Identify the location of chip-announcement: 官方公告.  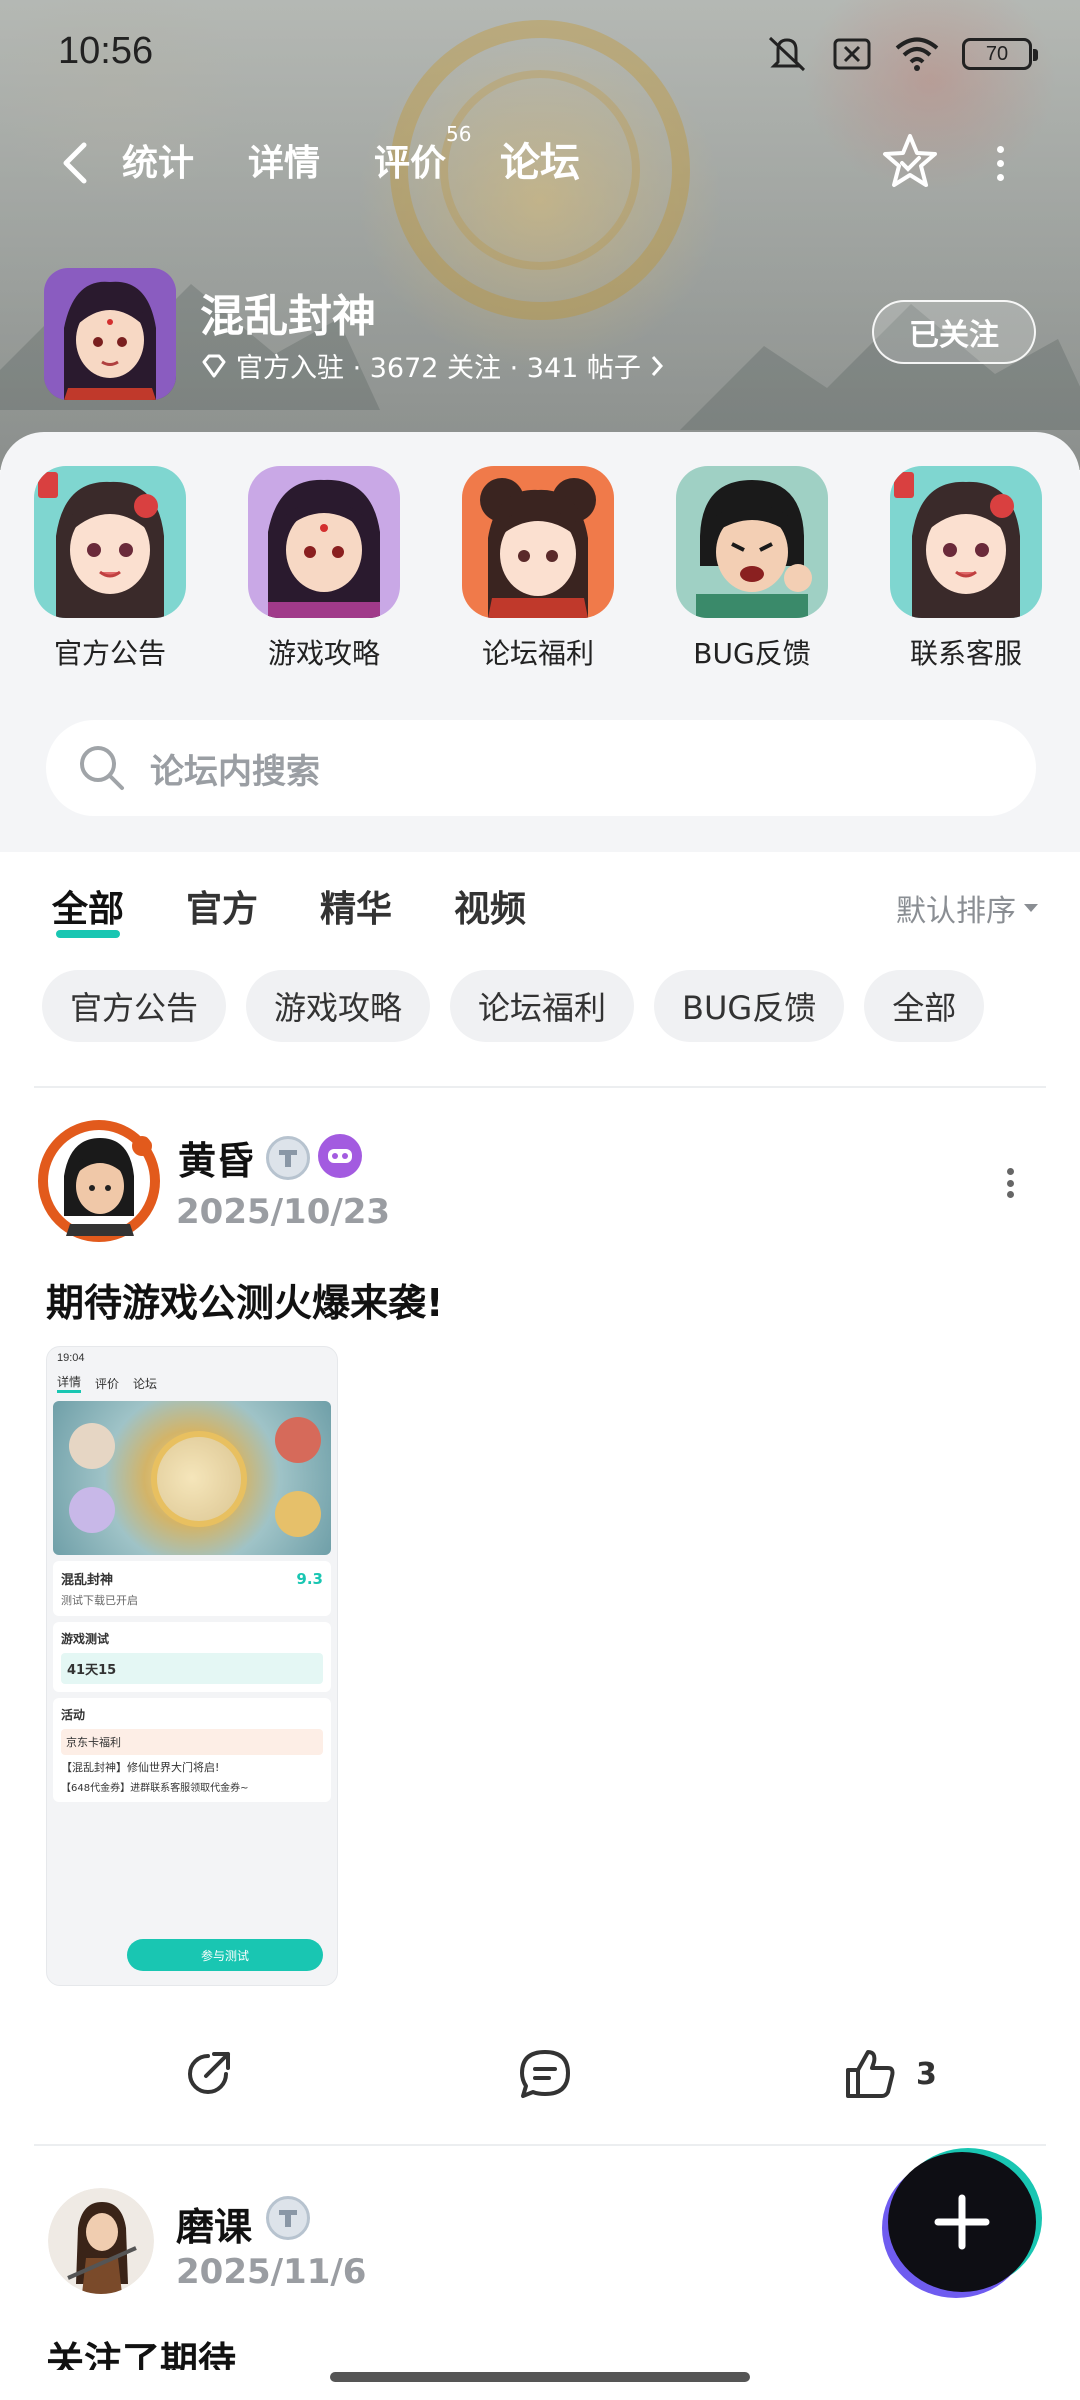
(134, 1006).